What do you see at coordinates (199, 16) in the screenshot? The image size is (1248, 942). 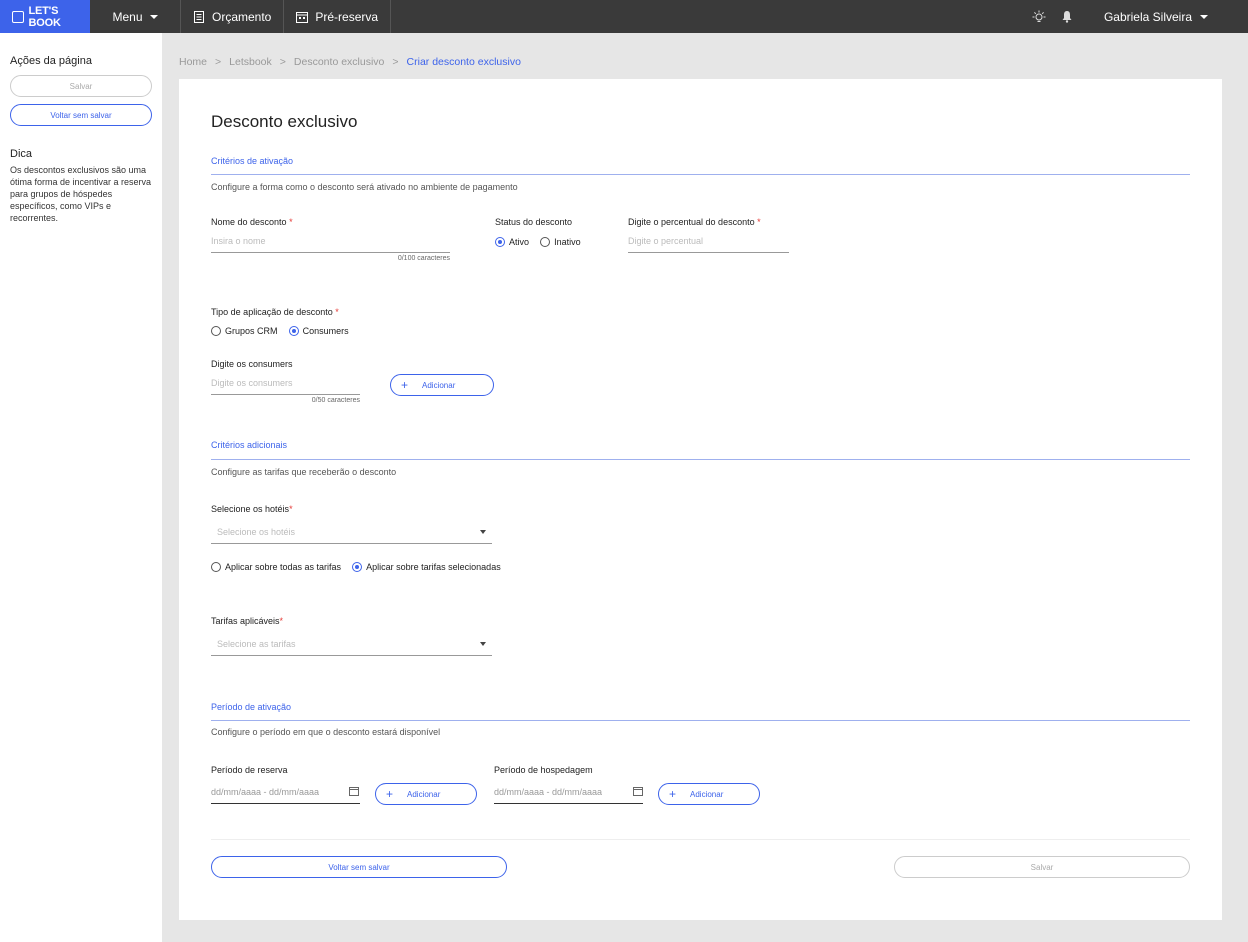 I see `document-icon` at bounding box center [199, 16].